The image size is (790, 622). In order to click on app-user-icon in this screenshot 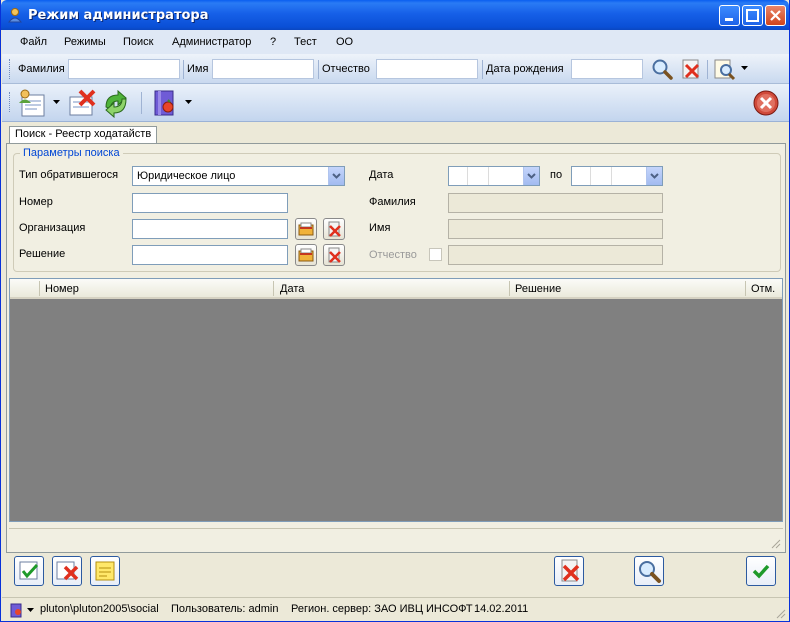, I will do `click(15, 15)`.